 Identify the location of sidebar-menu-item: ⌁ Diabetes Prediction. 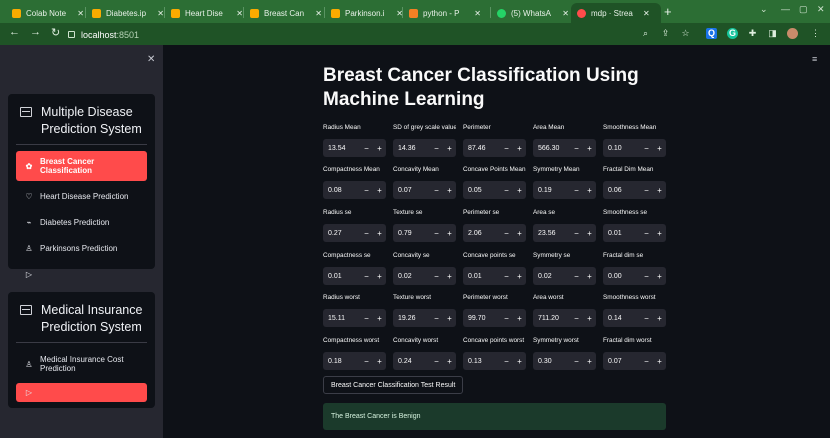
(81, 222).